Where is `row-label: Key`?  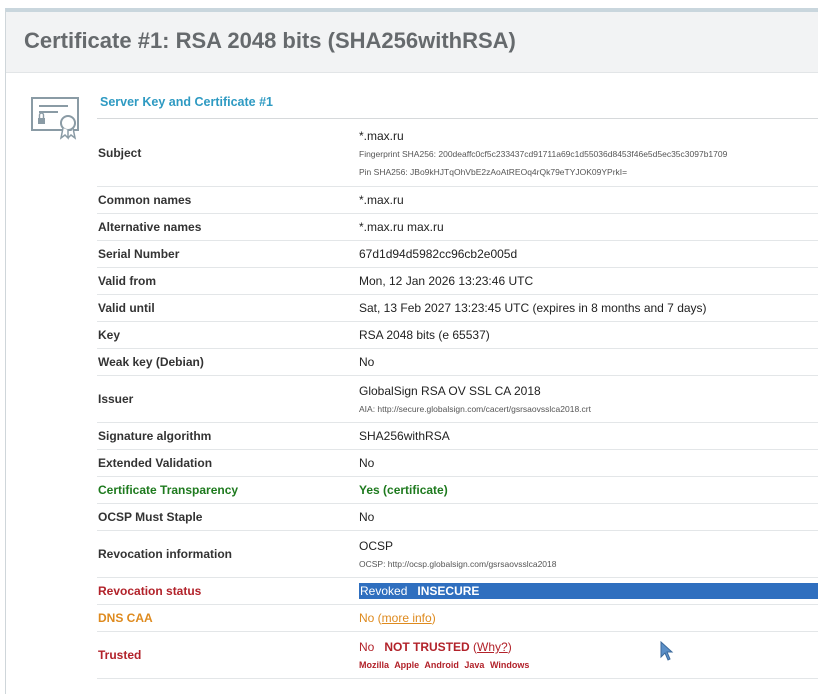
row-label: Key is located at coordinates (109, 335).